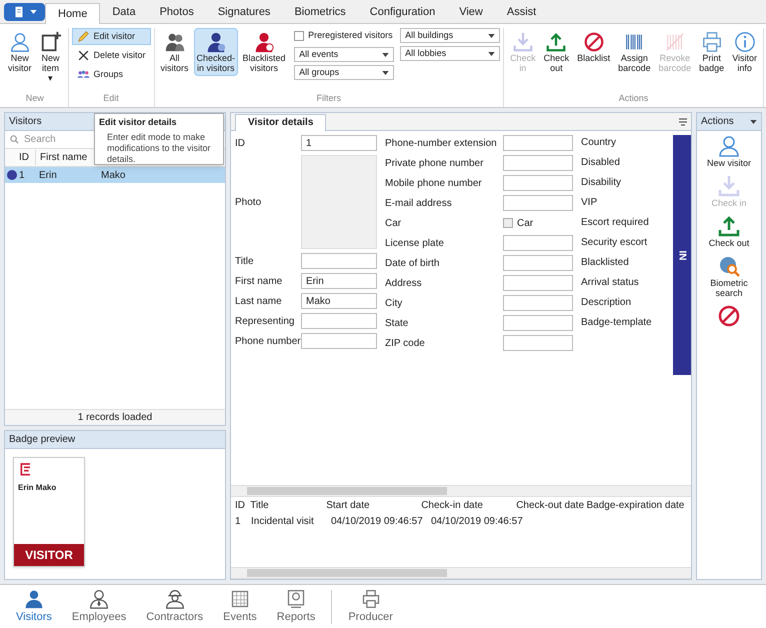 The width and height of the screenshot is (766, 628). Describe the element at coordinates (48, 175) in the screenshot. I see `table-cell-text: Erin` at that location.